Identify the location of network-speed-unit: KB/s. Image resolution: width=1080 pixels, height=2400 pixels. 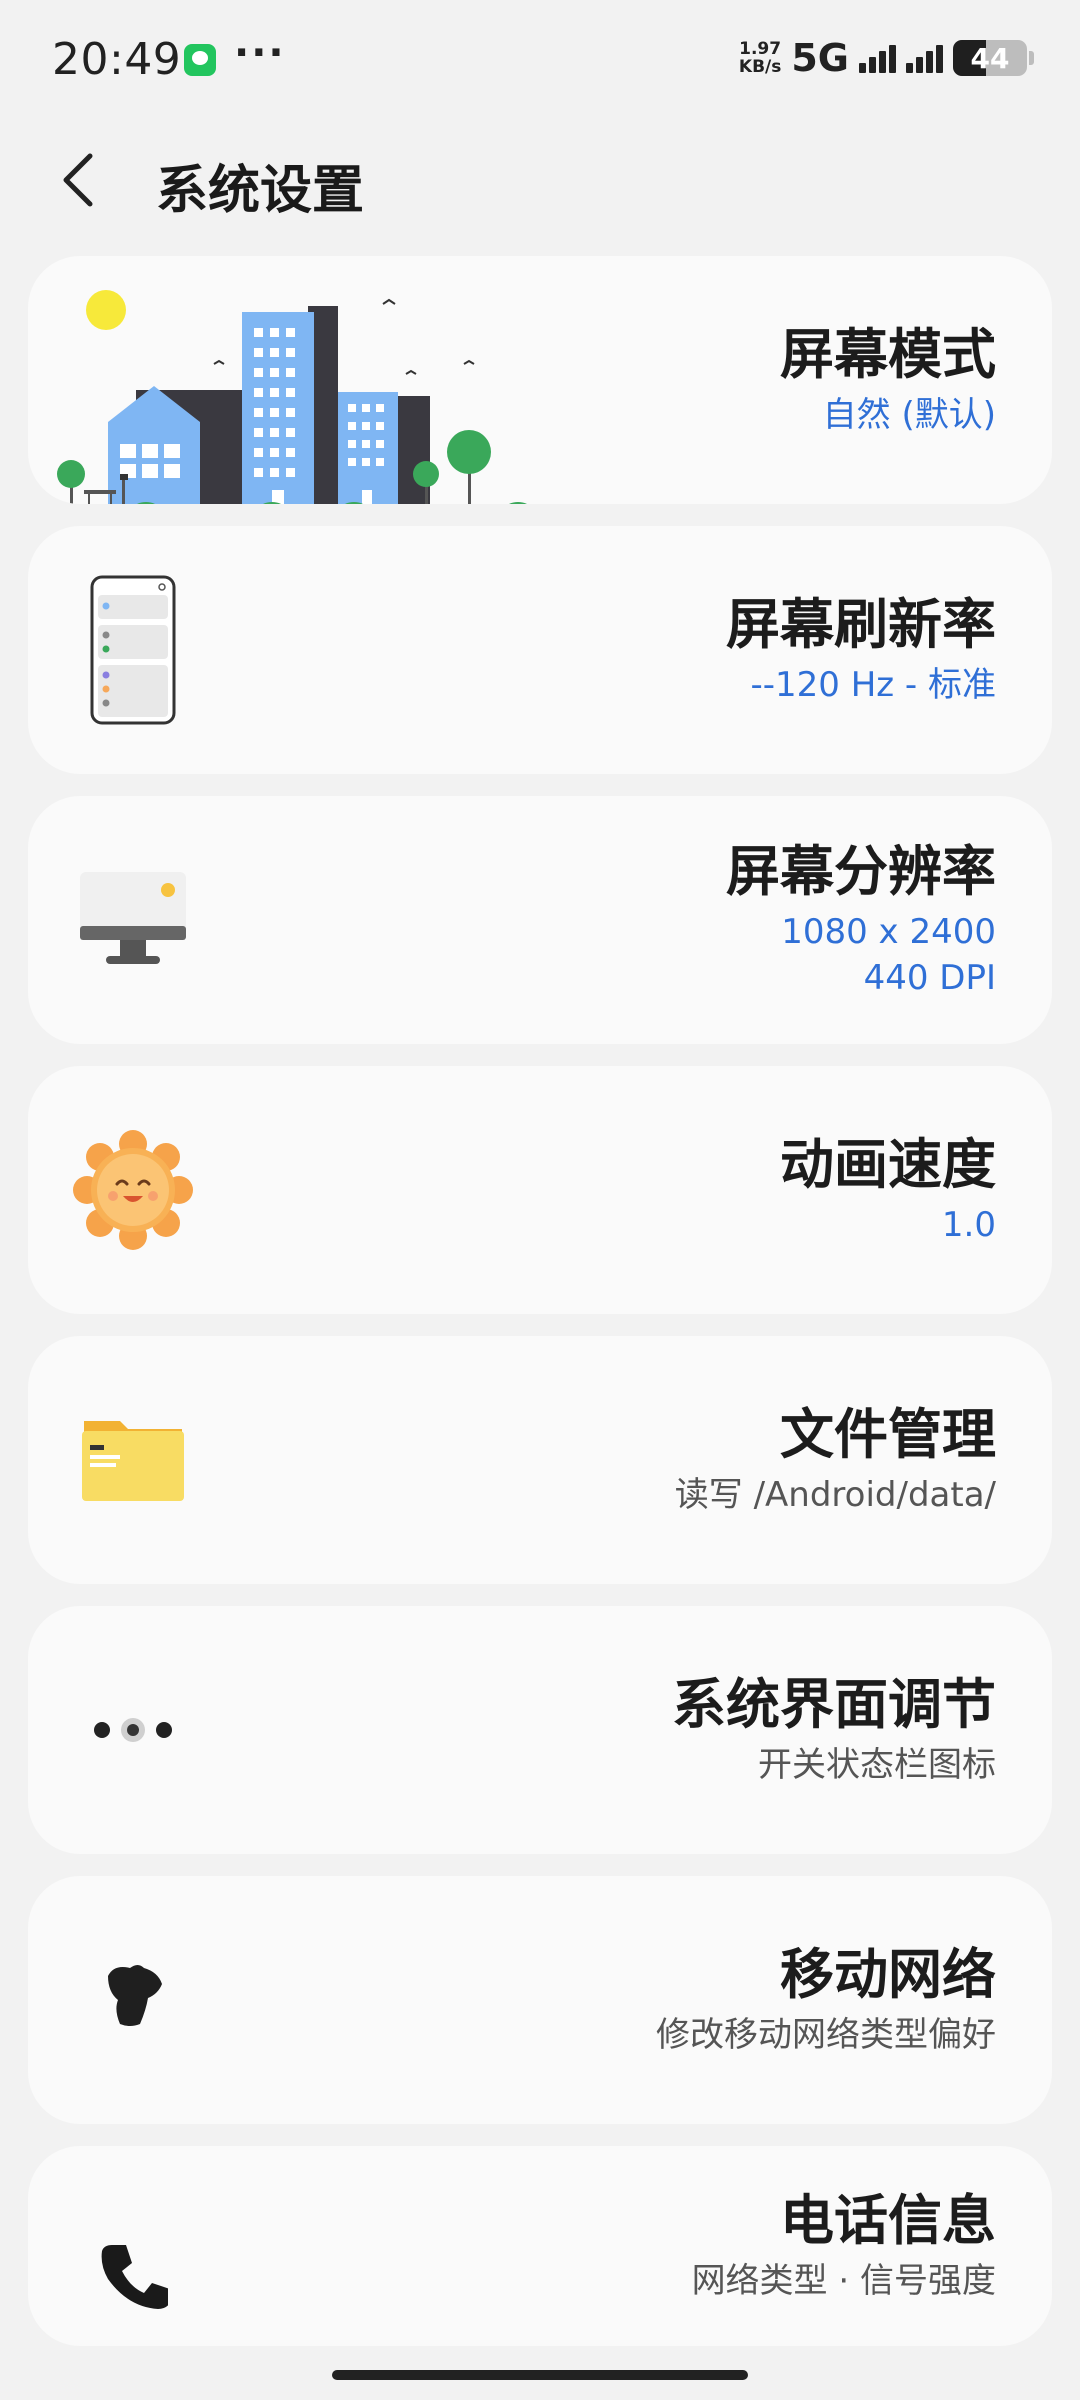
(760, 67).